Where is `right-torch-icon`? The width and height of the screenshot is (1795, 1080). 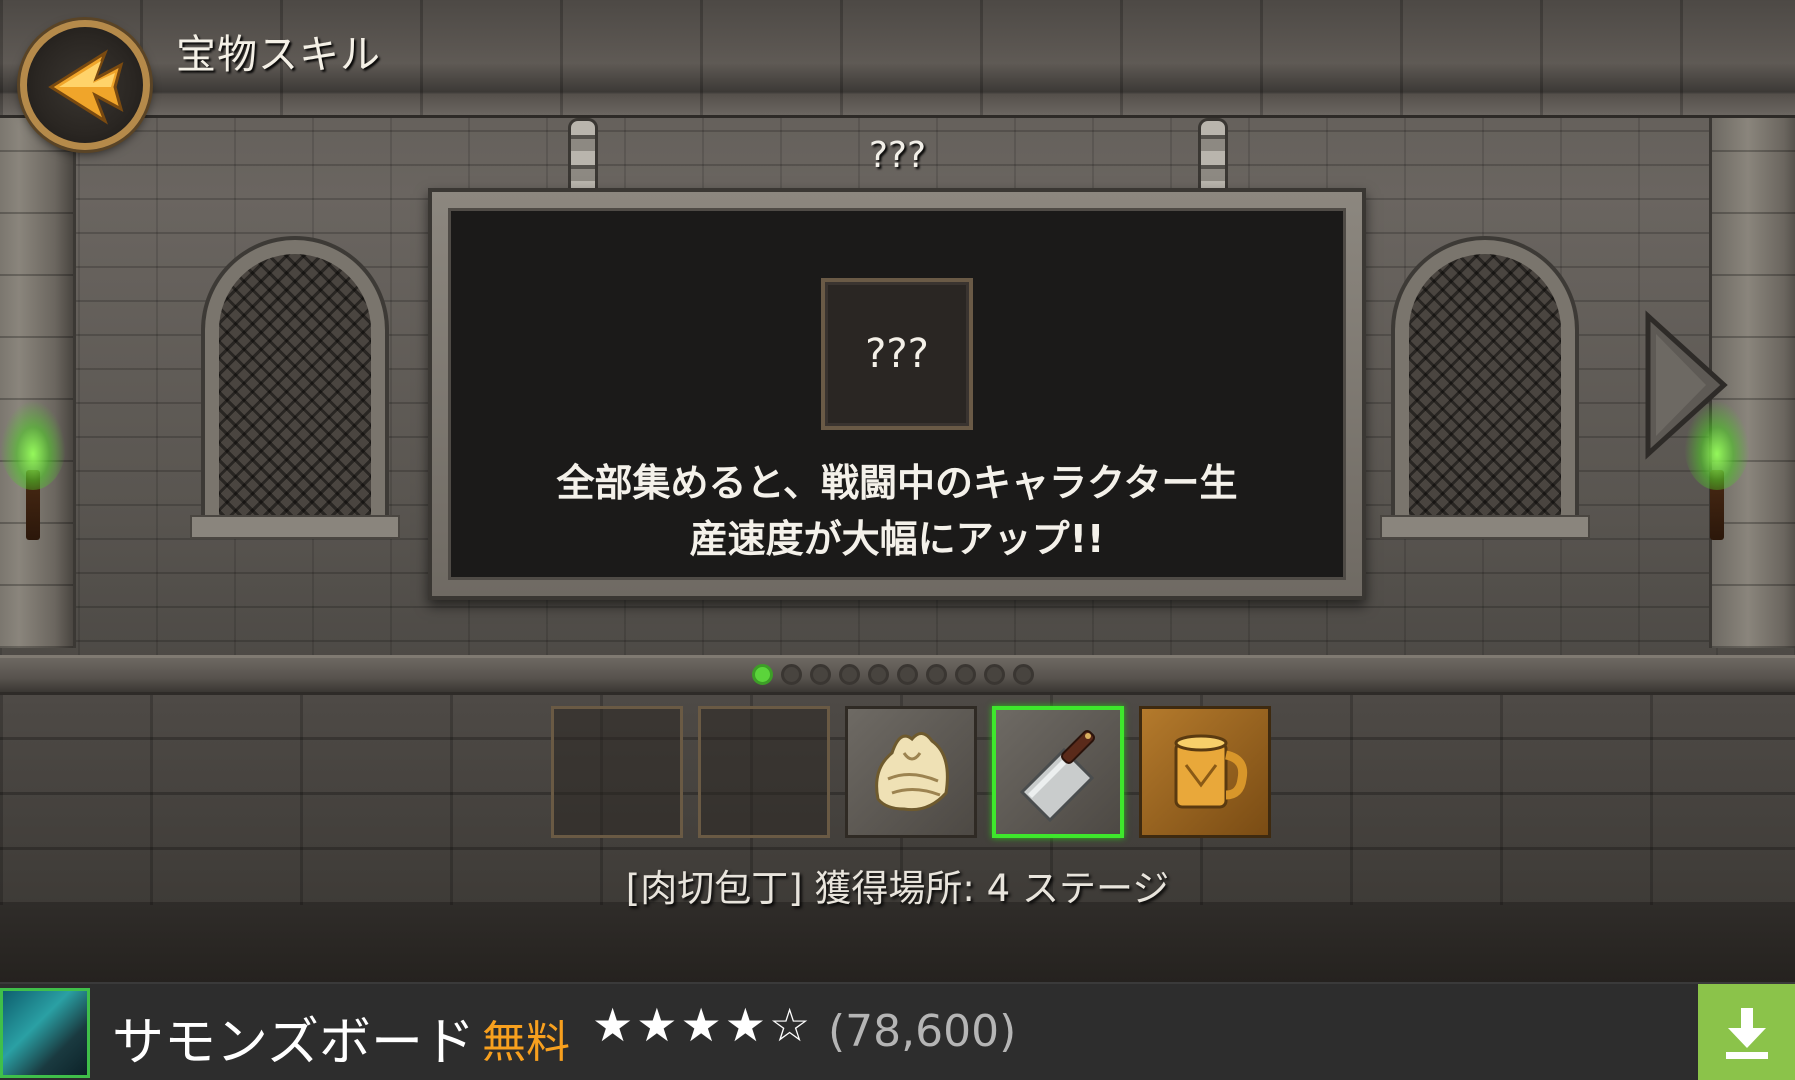
right-torch-icon is located at coordinates (1717, 470).